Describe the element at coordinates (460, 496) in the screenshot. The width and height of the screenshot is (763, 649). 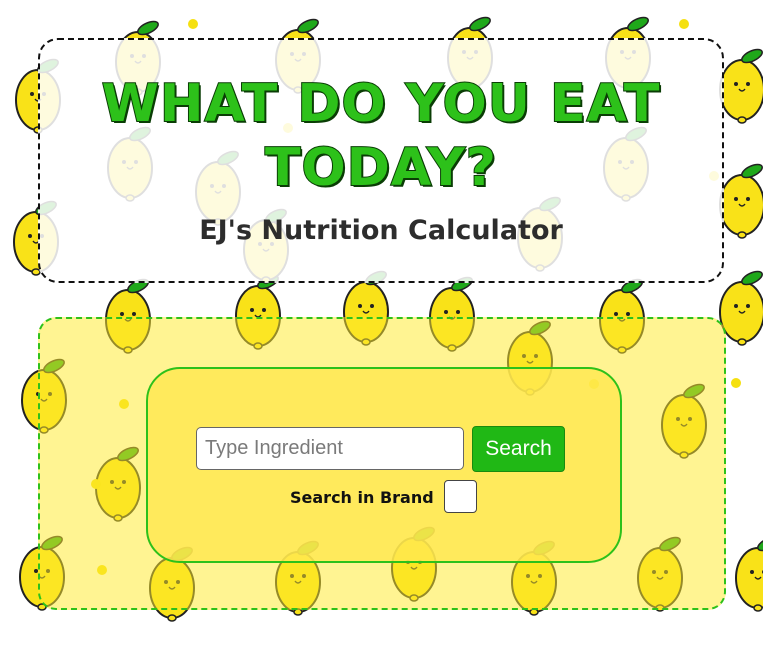
I see `search-in-brand-checkbox` at that location.